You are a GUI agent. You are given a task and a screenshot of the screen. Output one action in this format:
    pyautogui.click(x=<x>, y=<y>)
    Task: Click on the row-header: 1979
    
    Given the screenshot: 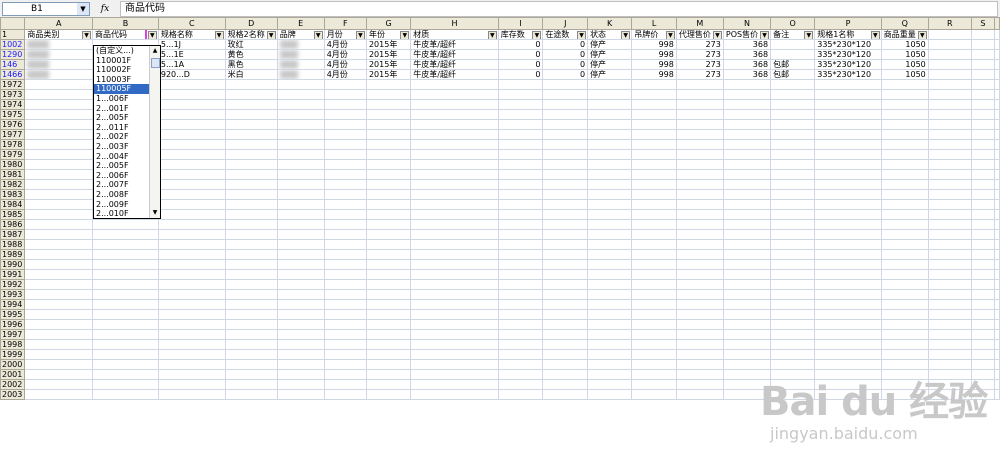 What is the action you would take?
    pyautogui.click(x=13, y=154)
    